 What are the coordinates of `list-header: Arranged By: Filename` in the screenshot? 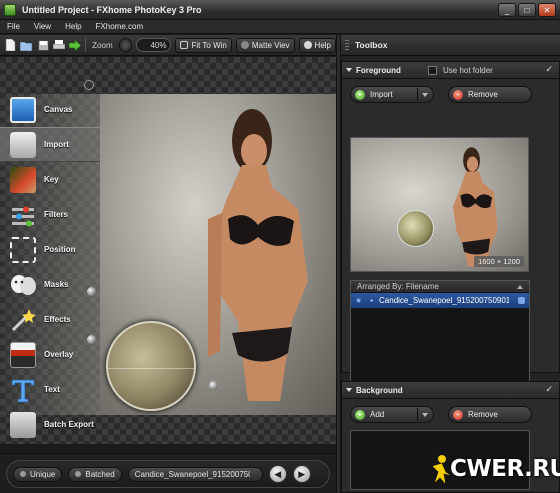 It's located at (440, 287).